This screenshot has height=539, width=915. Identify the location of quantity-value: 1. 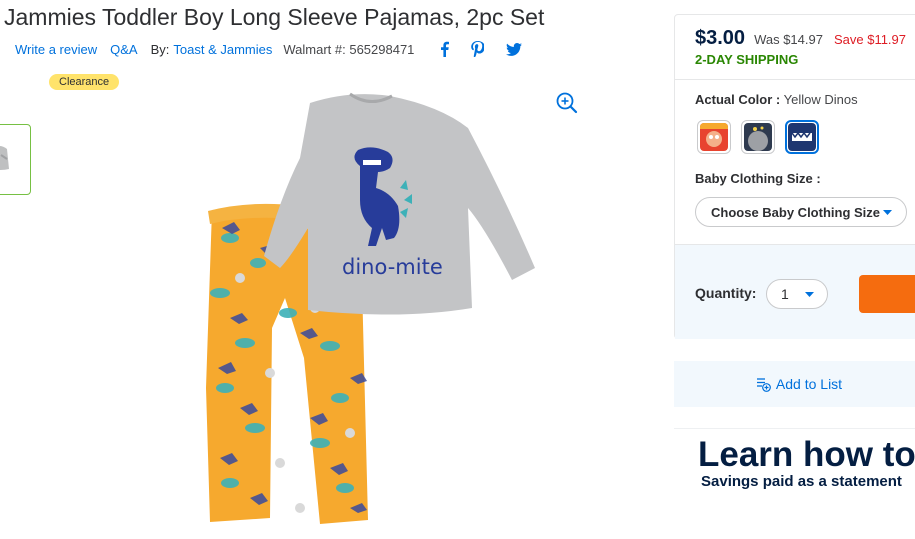
(785, 294).